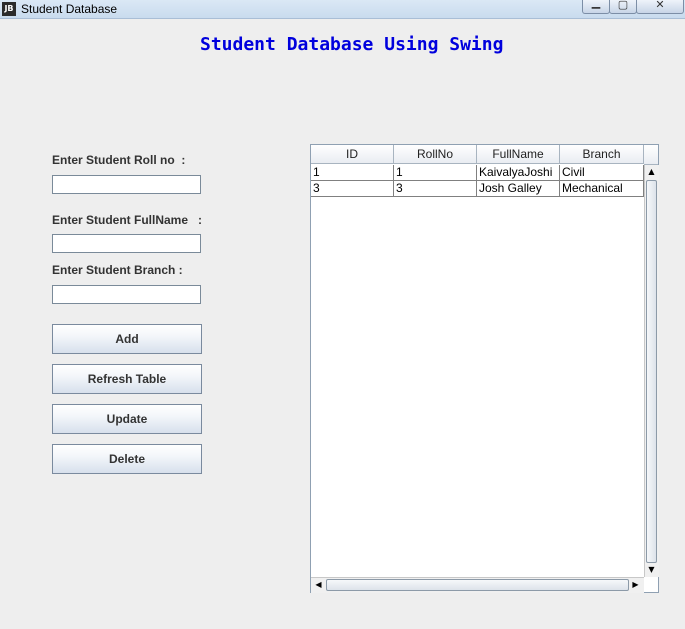 This screenshot has height=629, width=685. What do you see at coordinates (435, 154) in the screenshot?
I see `column-header-rollno: RollNo` at bounding box center [435, 154].